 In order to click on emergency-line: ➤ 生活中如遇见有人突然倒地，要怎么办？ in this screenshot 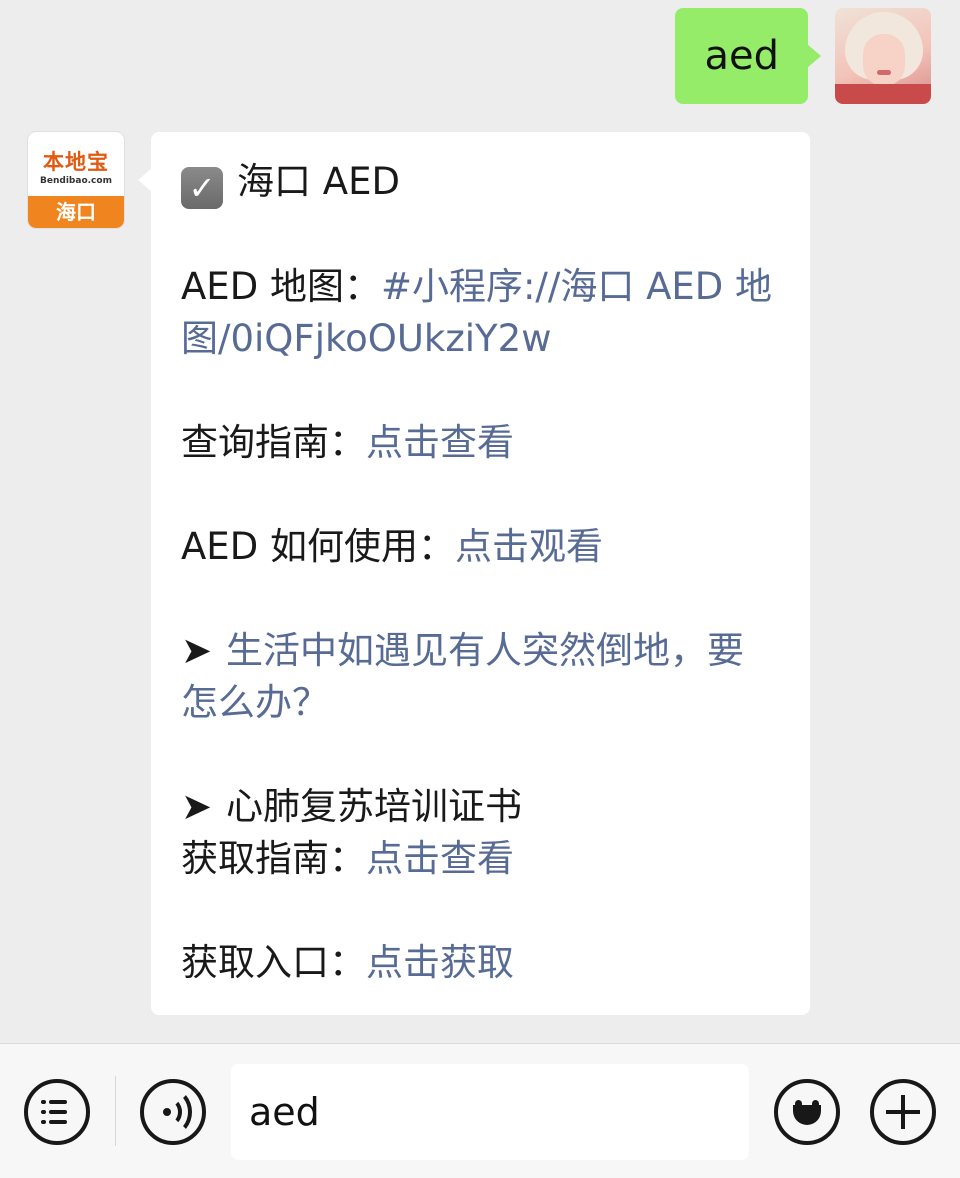, I will do `click(480, 677)`.